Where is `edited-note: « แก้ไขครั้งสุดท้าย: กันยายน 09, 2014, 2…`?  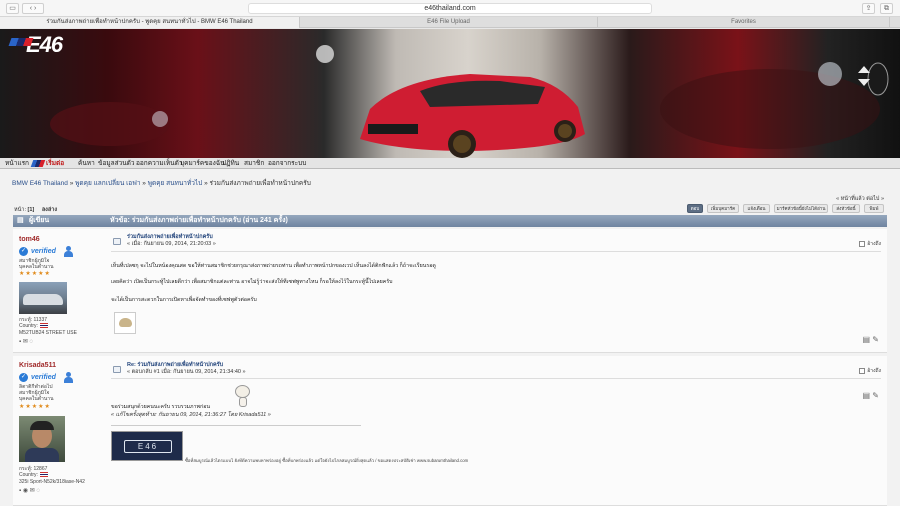
edited-note: « แก้ไขครั้งสุดท้าย: กันยายน 09, 2014, 2… is located at coordinates (191, 415).